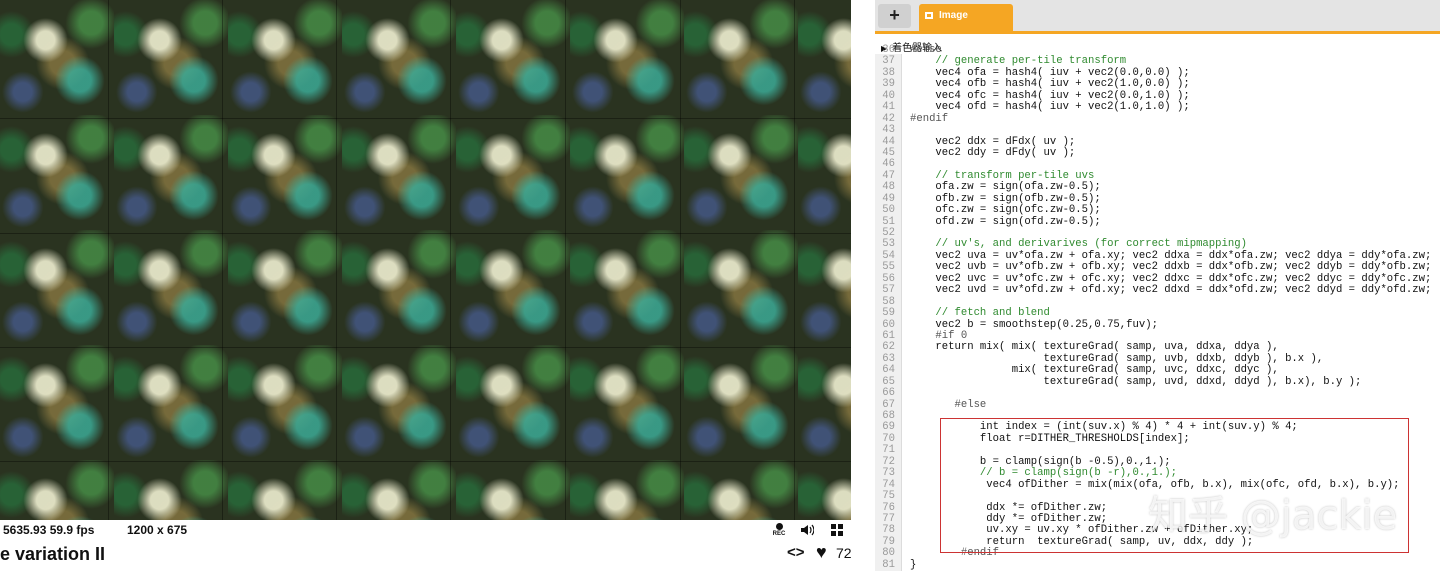  I want to click on tab-image: Image, so click(966, 17).